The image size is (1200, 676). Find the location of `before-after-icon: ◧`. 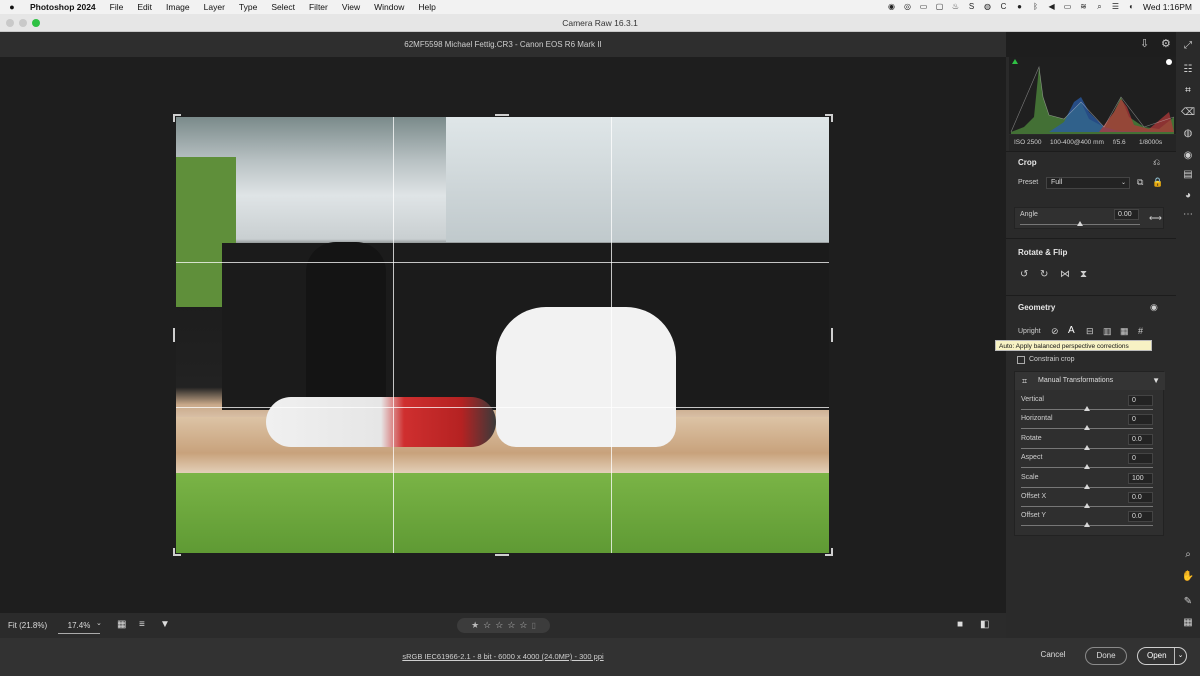

before-after-icon: ◧ is located at coordinates (984, 624).